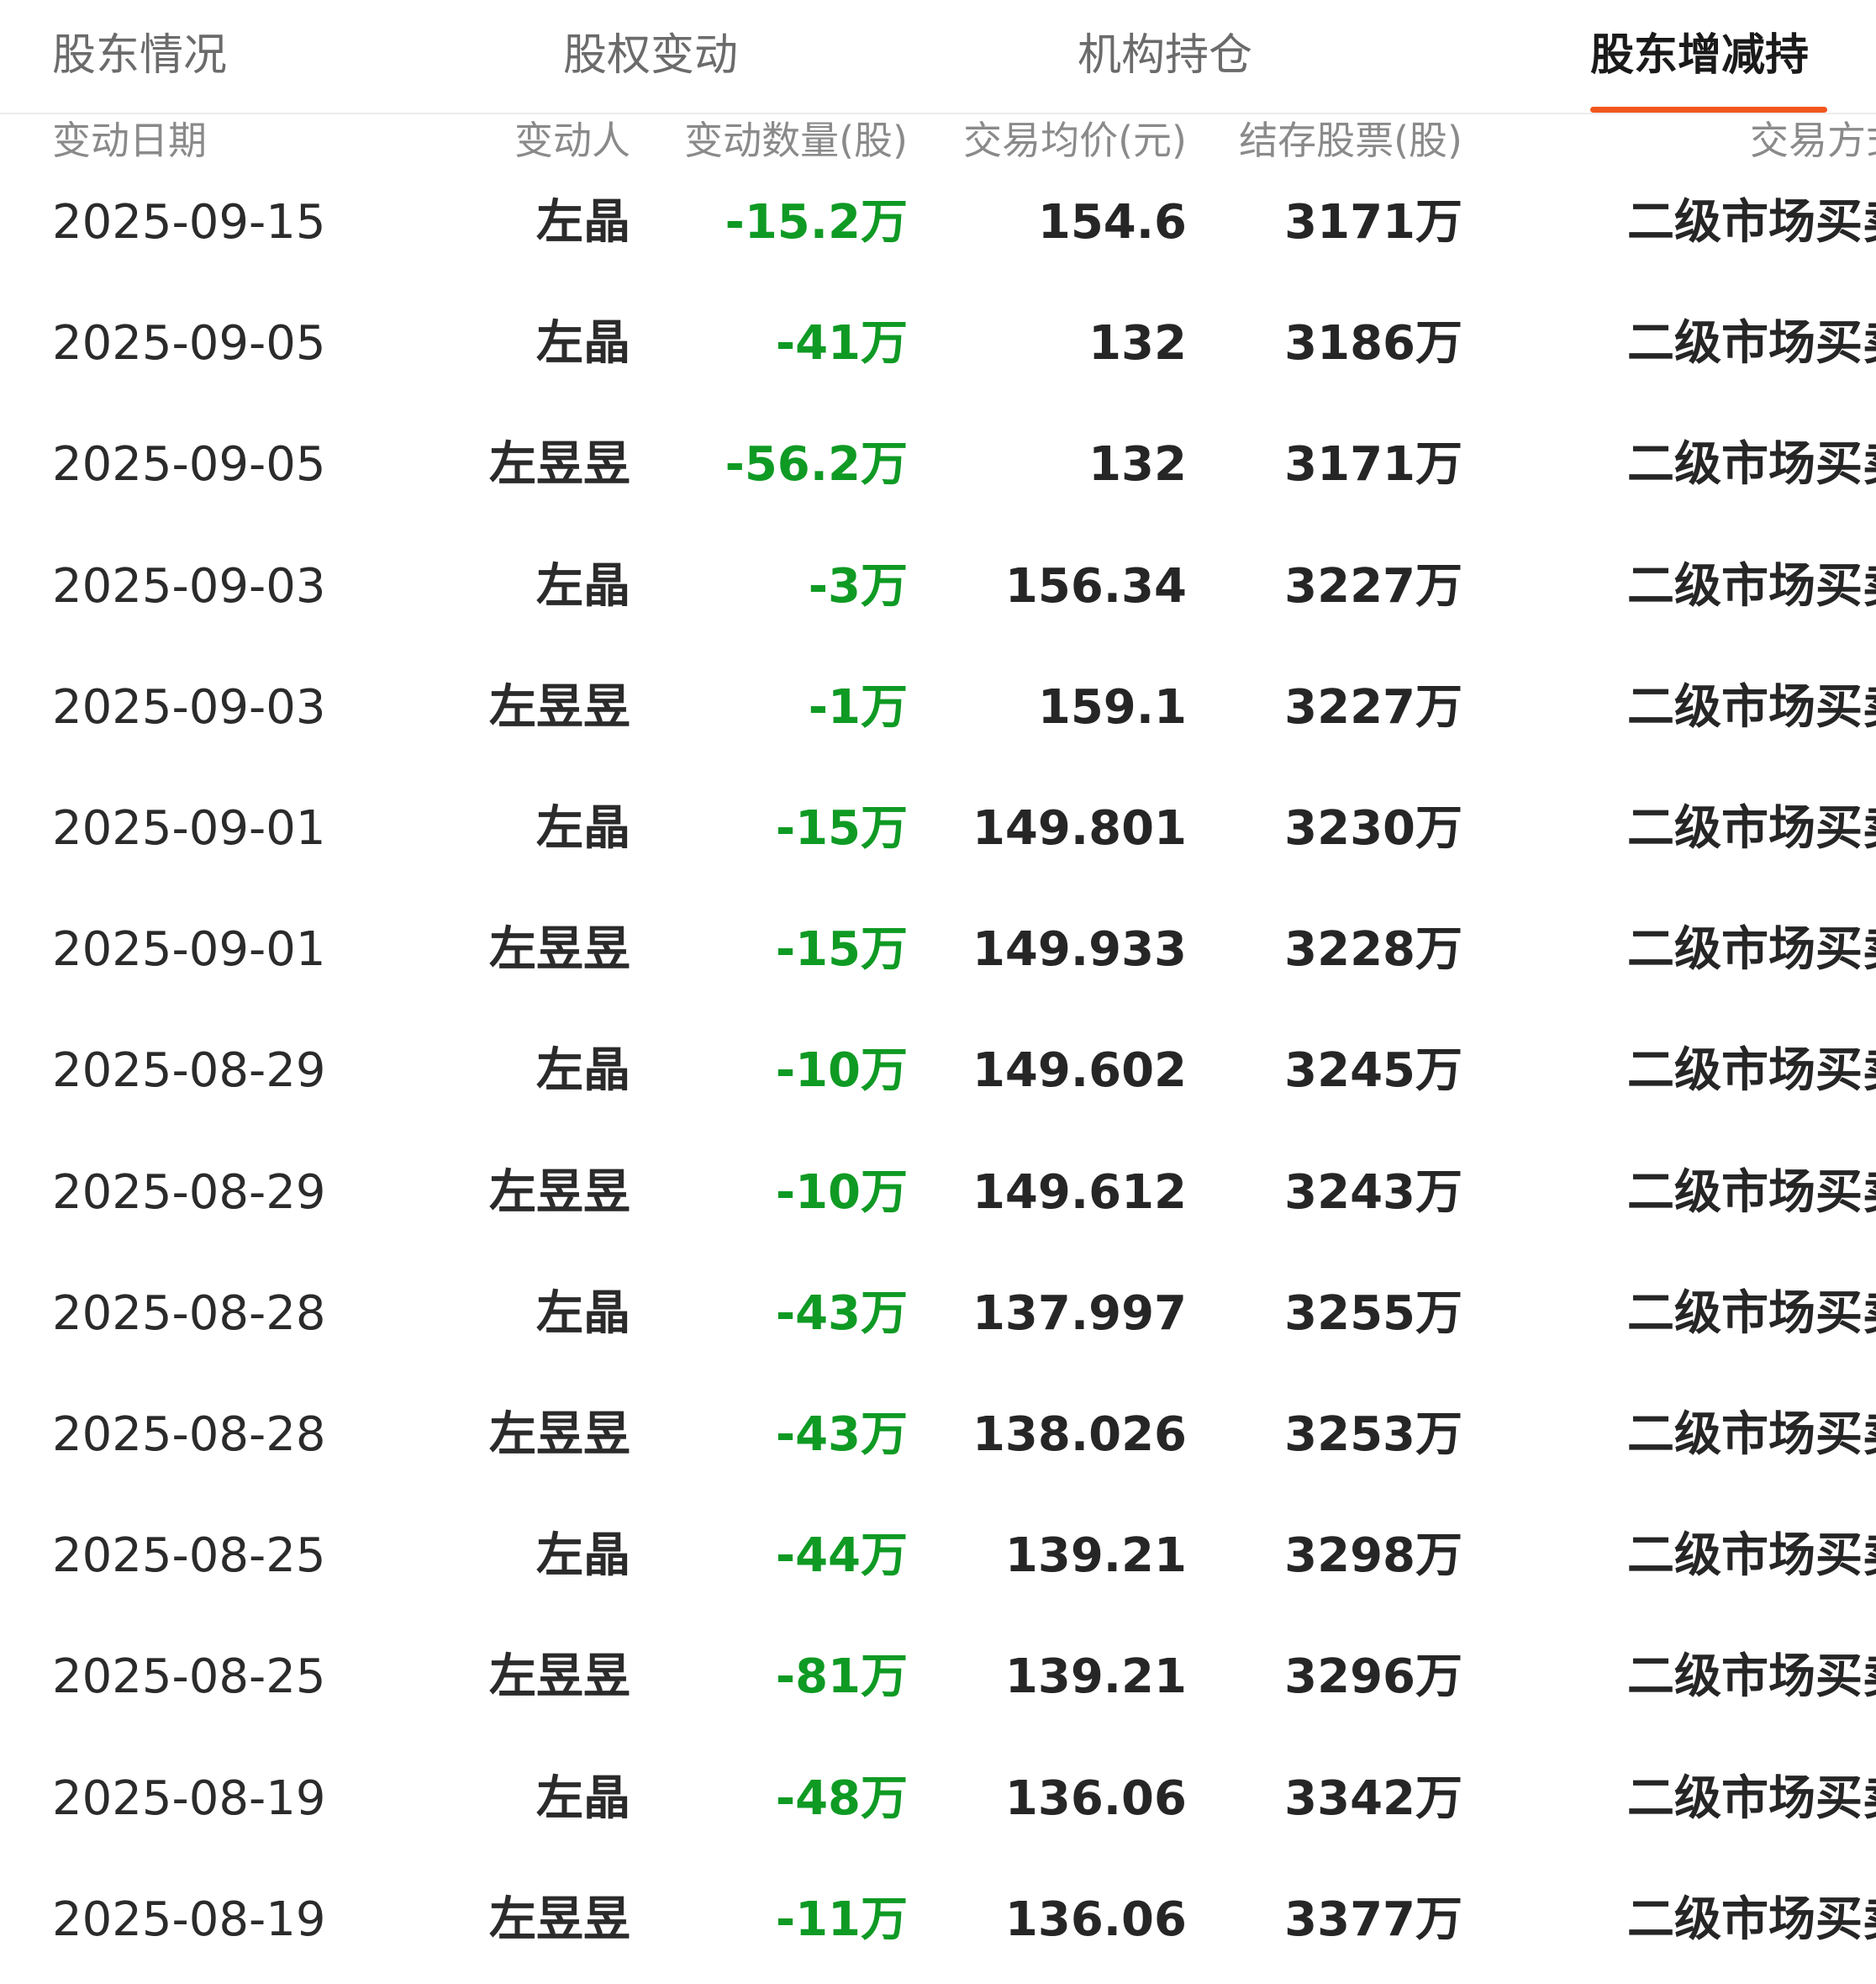 The height and width of the screenshot is (1984, 1876). Describe the element at coordinates (938, 1071) in the screenshot. I see `table-row: 2025-08-29 左晶 -10万 149.602 3245万 二级市场买卖` at that location.